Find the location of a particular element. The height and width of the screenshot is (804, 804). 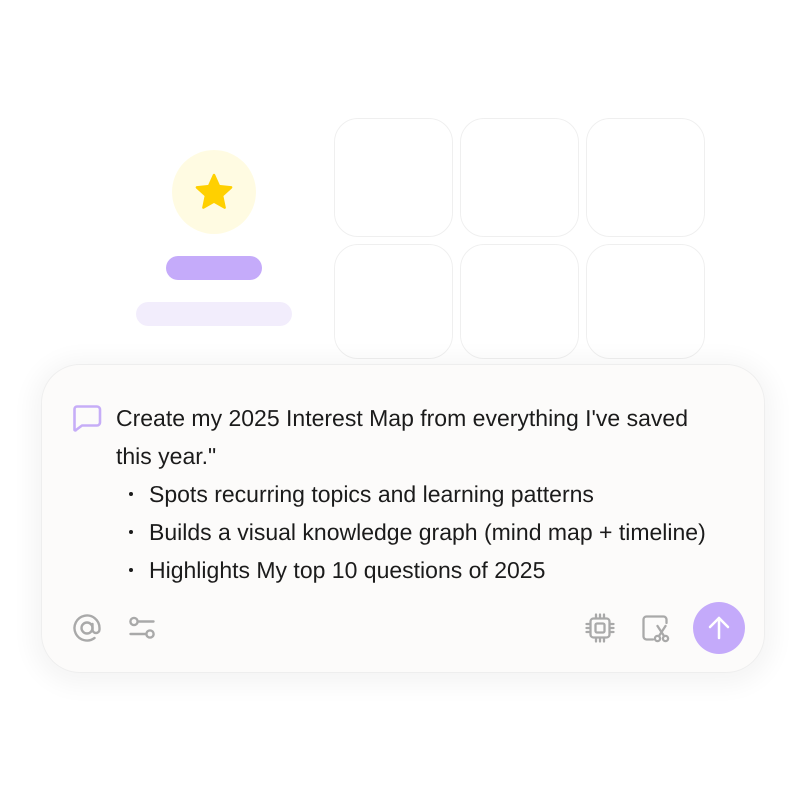

bullet-text: Highlights My top 10 questions of 2025 is located at coordinates (347, 570).